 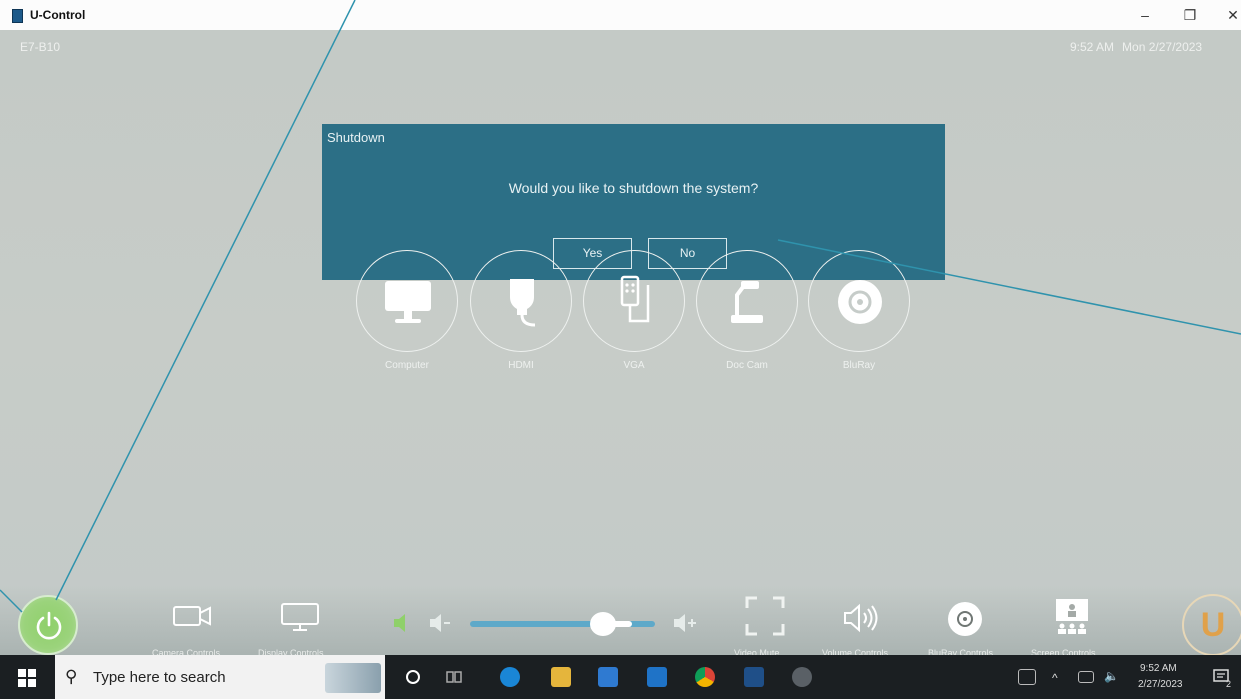 I want to click on disc-icon, so click(x=860, y=302).